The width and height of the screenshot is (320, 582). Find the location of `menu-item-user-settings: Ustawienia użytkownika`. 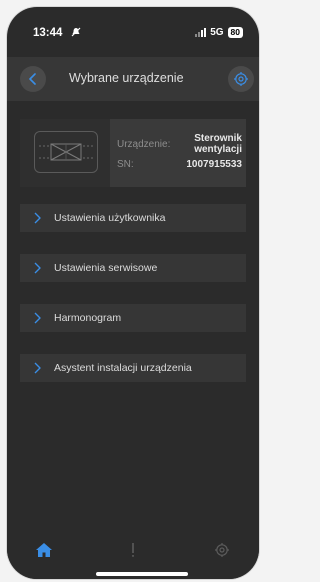

menu-item-user-settings: Ustawienia użytkownika is located at coordinates (133, 218).